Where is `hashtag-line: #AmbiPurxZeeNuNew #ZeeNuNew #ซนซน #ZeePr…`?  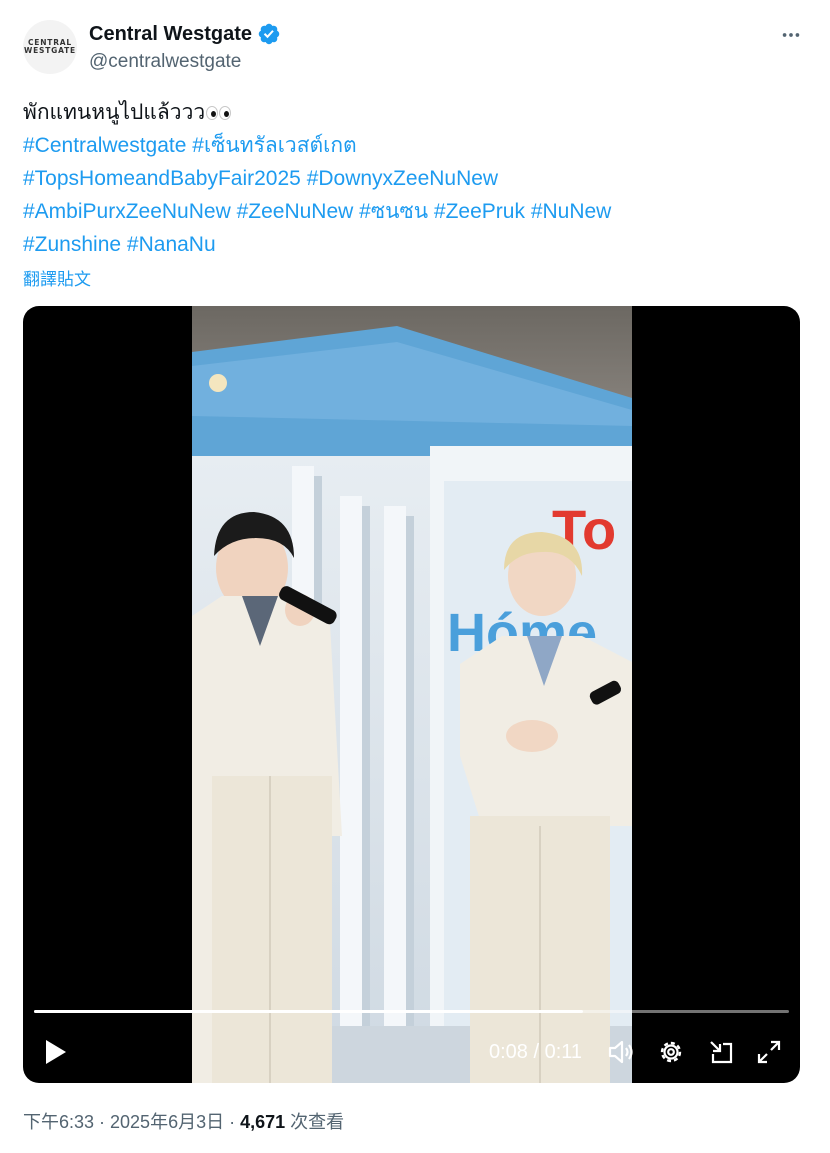 hashtag-line: #AmbiPurxZeeNuNew #ZeeNuNew #ซนซน #ZeePr… is located at coordinates (413, 211).